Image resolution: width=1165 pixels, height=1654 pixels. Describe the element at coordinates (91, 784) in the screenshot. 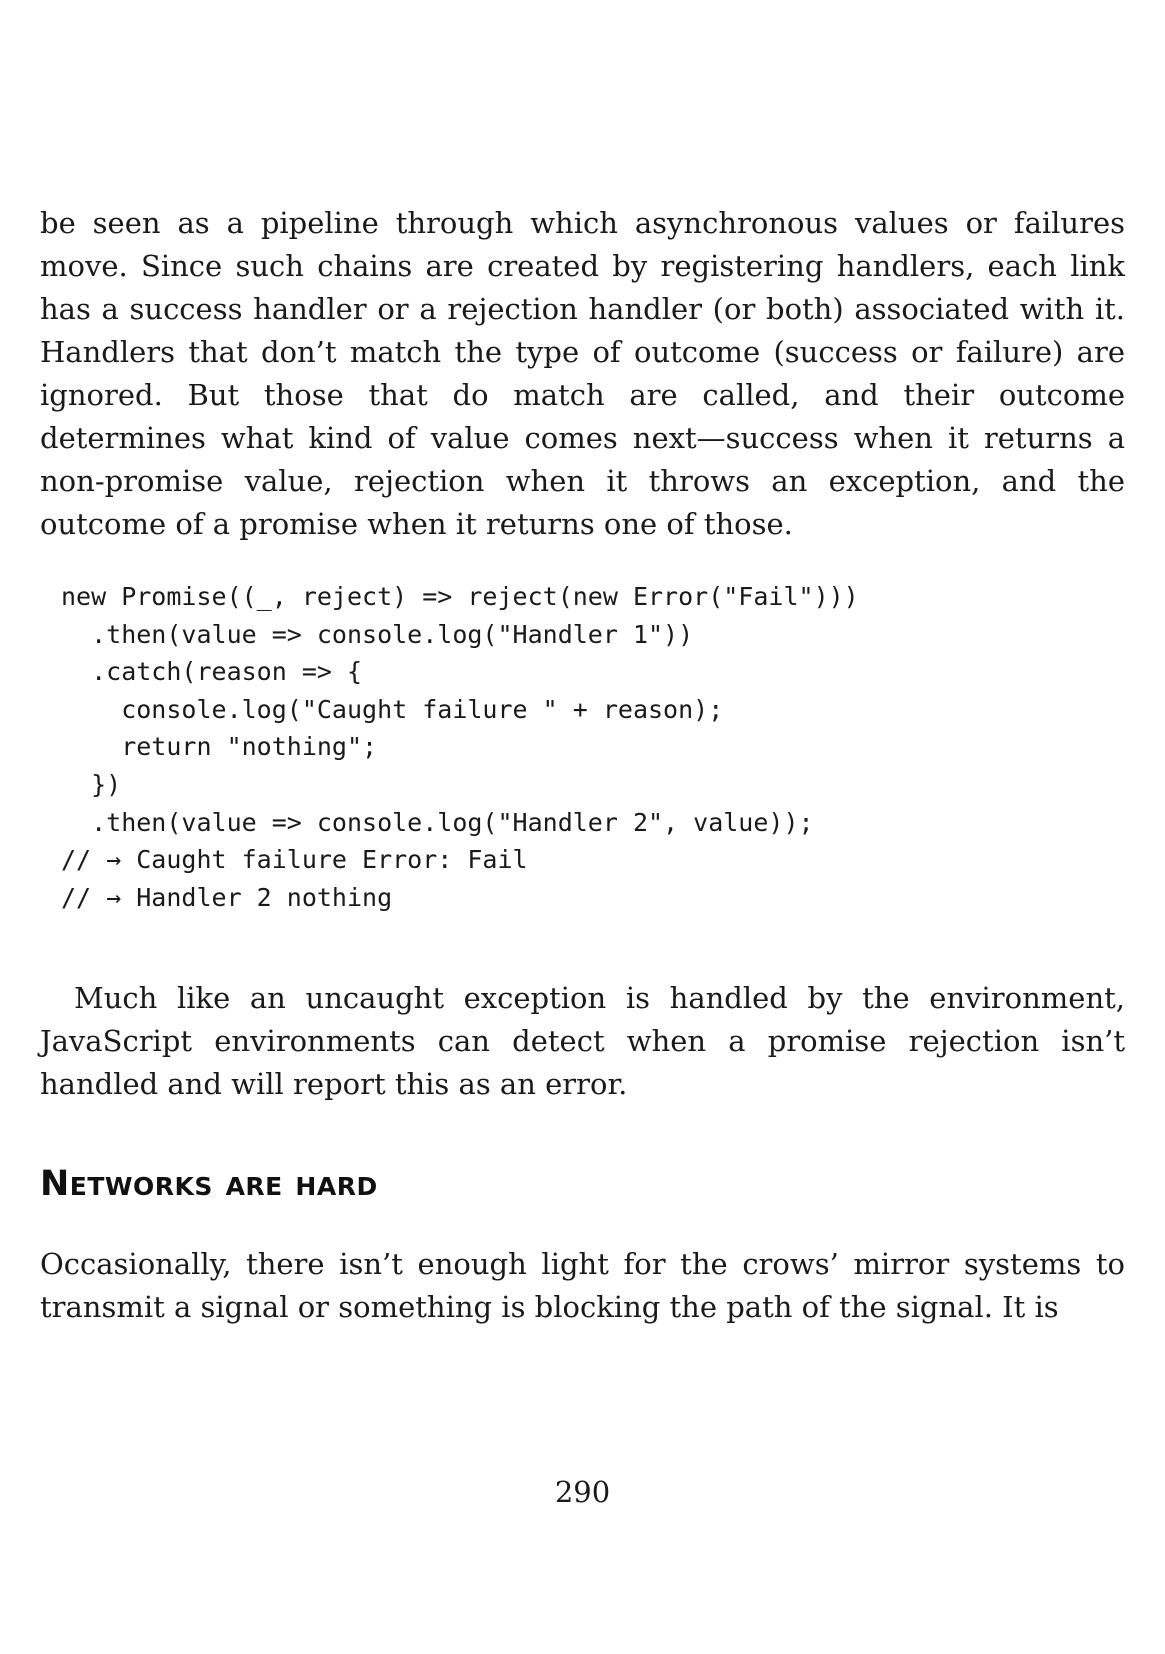

I see `code-line-6: })` at that location.